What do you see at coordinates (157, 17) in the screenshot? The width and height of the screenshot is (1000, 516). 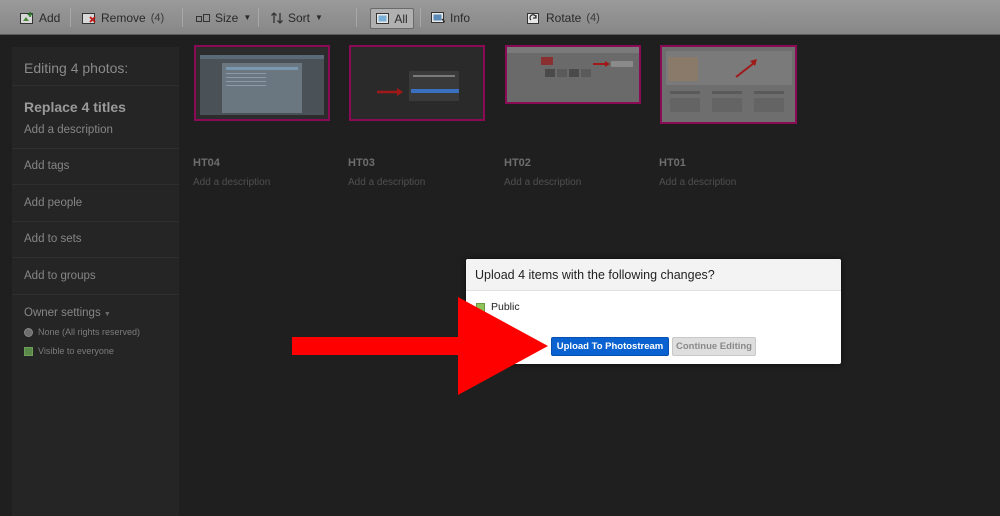 I see `remove-count: (4)` at bounding box center [157, 17].